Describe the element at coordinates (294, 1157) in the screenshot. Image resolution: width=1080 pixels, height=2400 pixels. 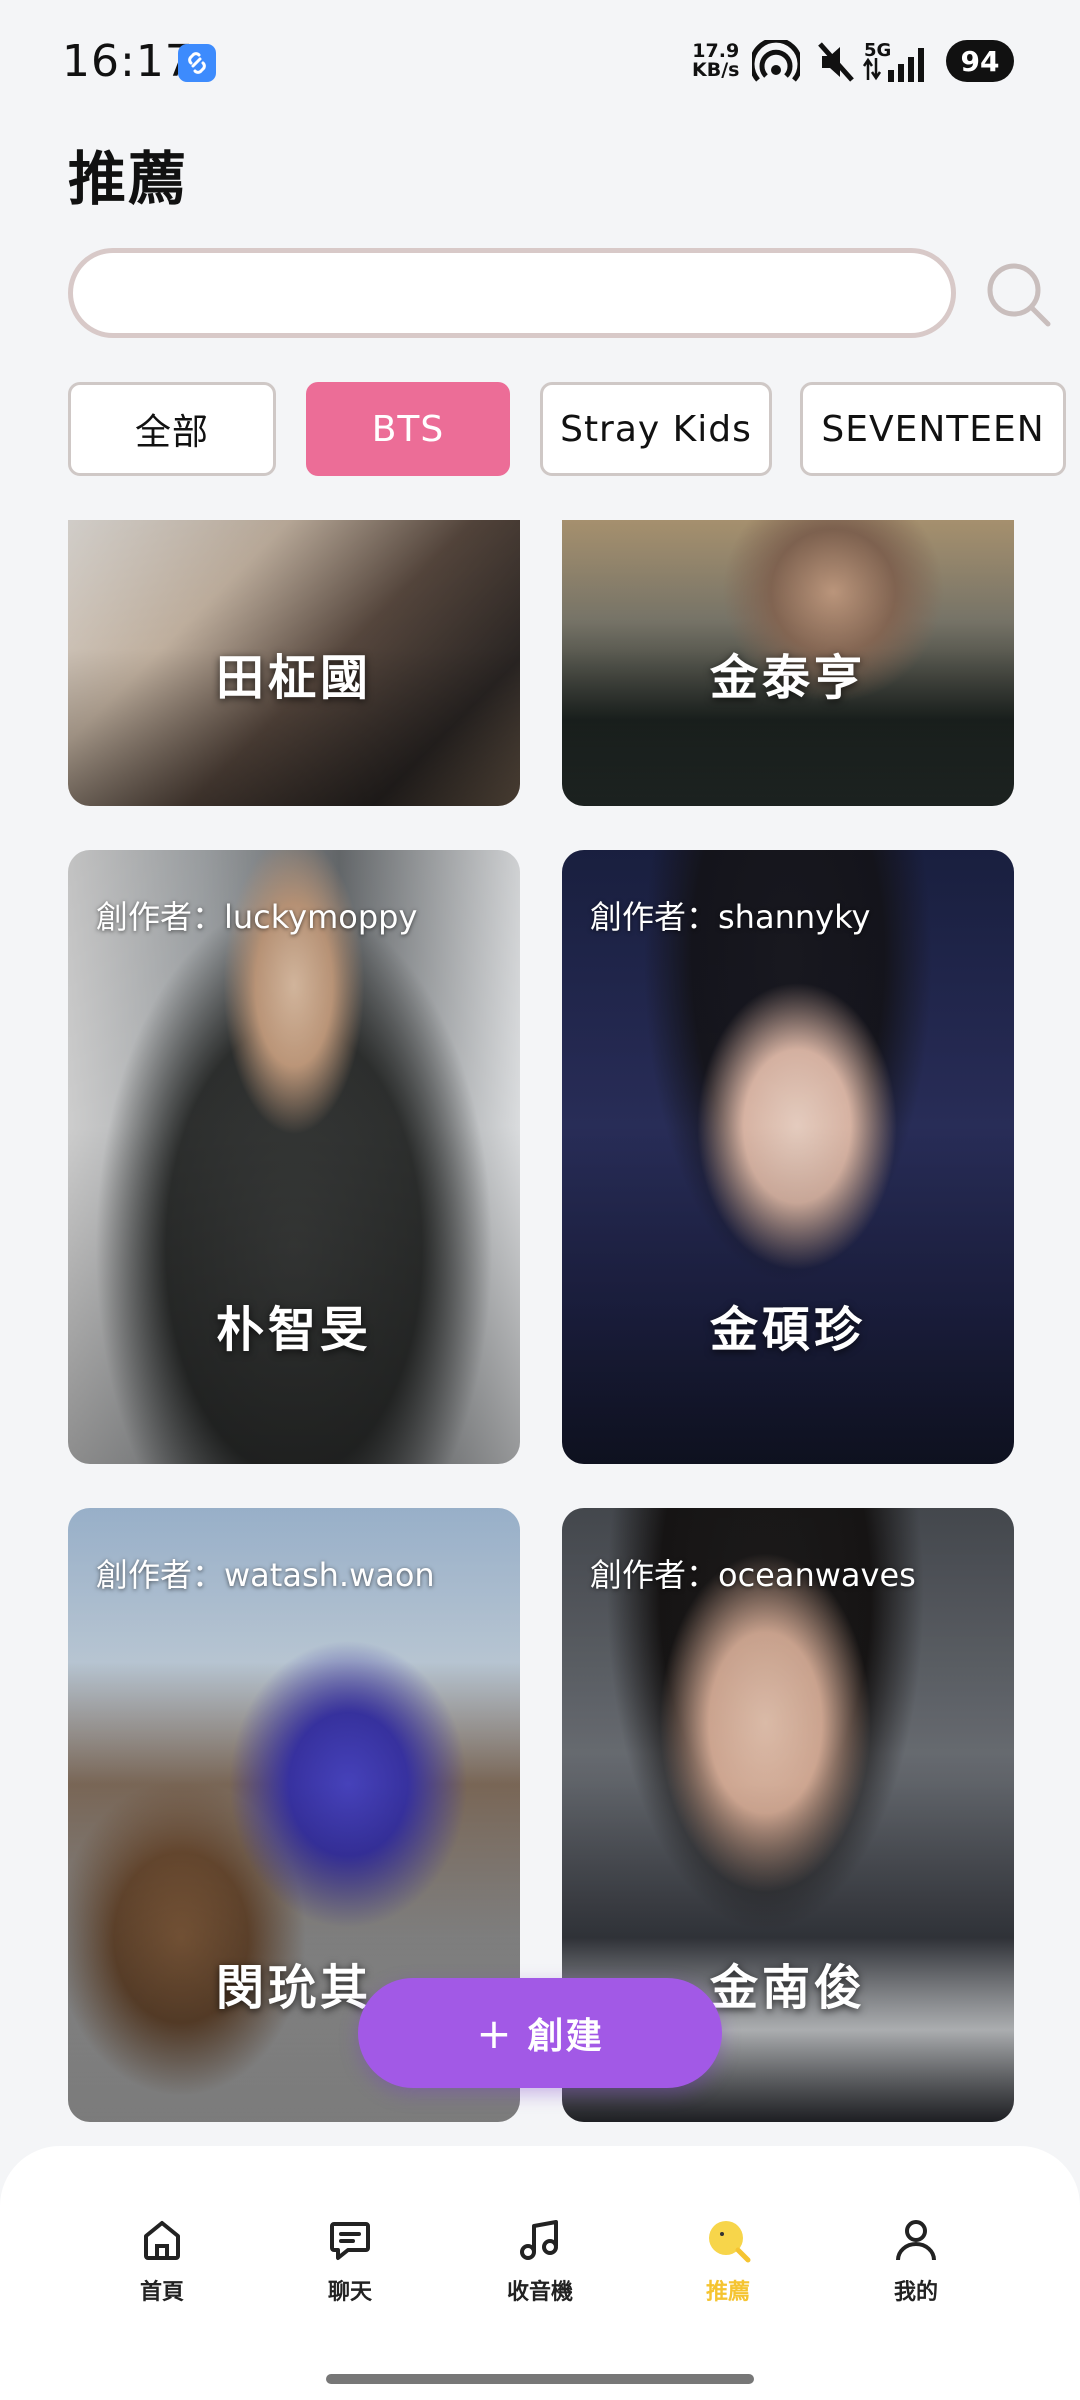
I see `character-card: 創作者：luckymoppy 朴智旻` at that location.